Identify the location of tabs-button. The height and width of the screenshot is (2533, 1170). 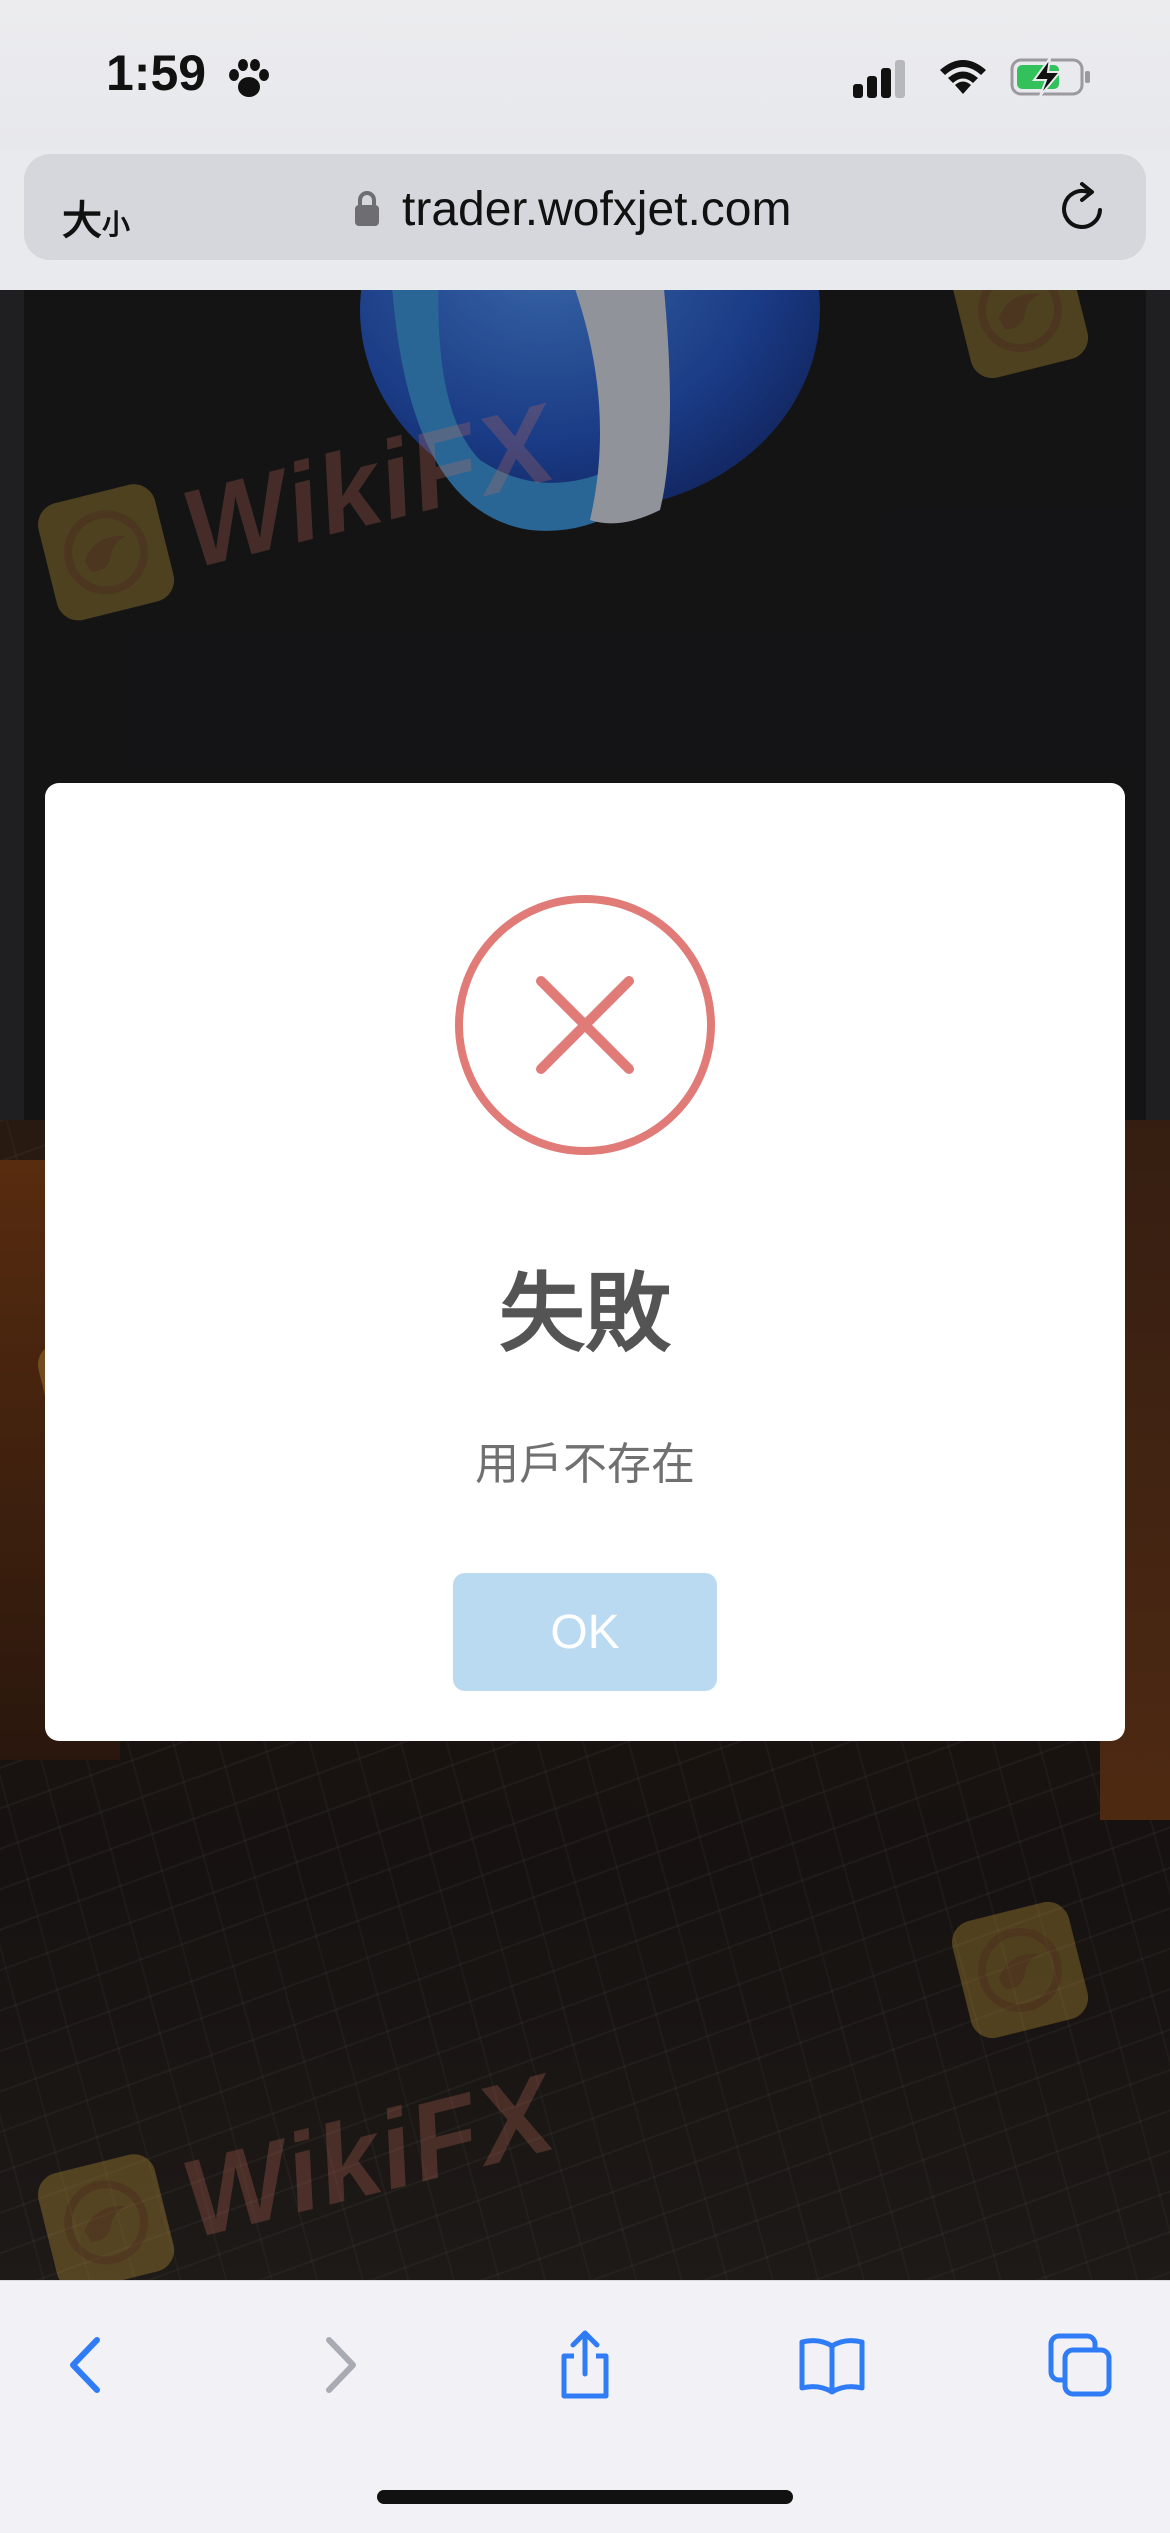
(1080, 2365).